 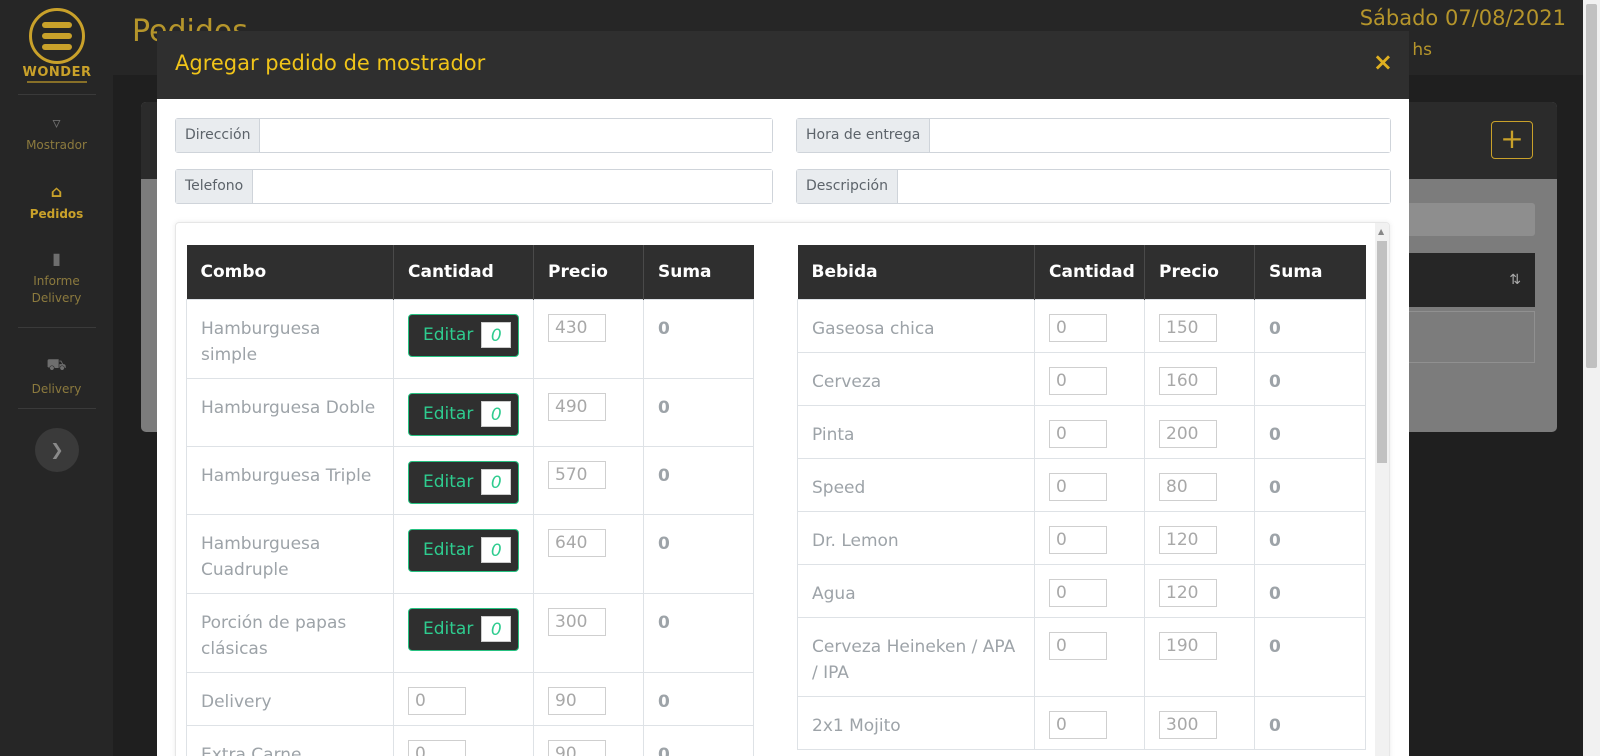 I want to click on price-input: 190, so click(x=1188, y=645).